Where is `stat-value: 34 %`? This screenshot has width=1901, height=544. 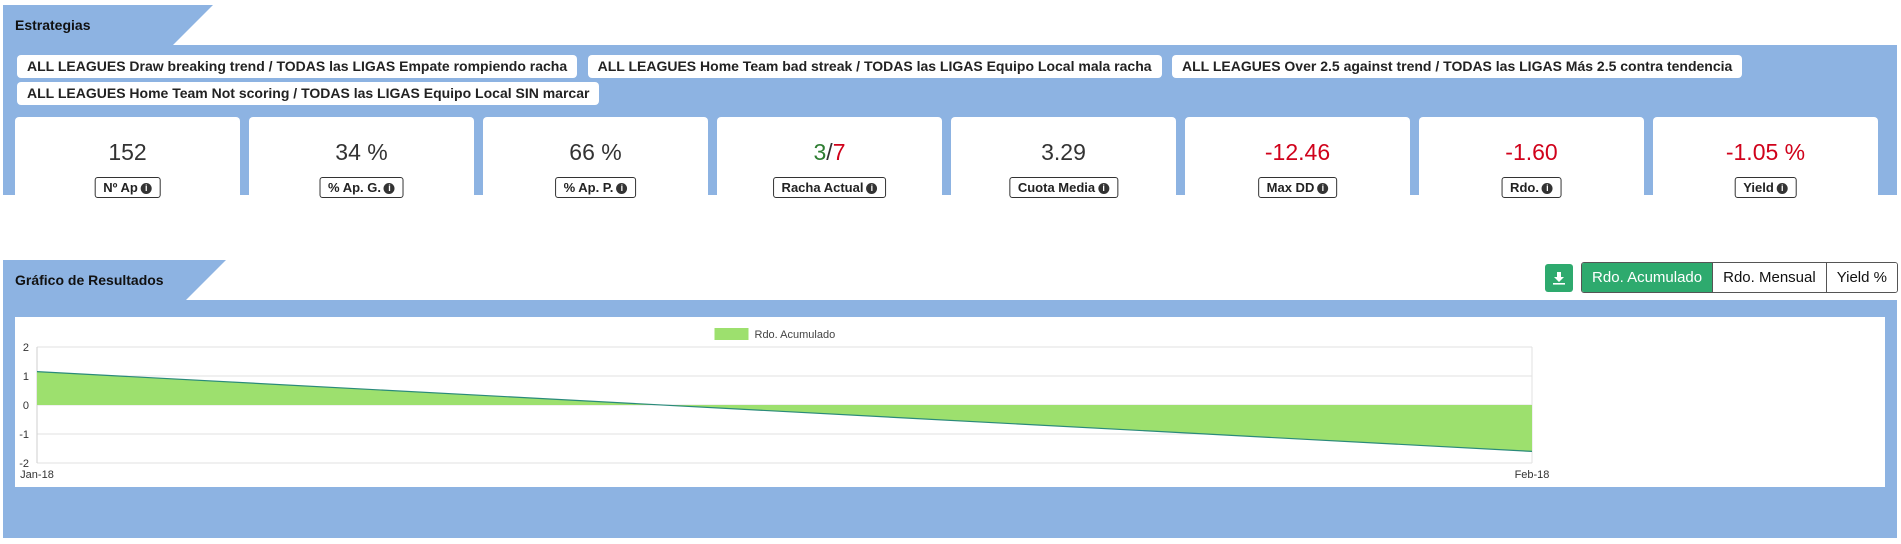 stat-value: 34 % is located at coordinates (361, 152).